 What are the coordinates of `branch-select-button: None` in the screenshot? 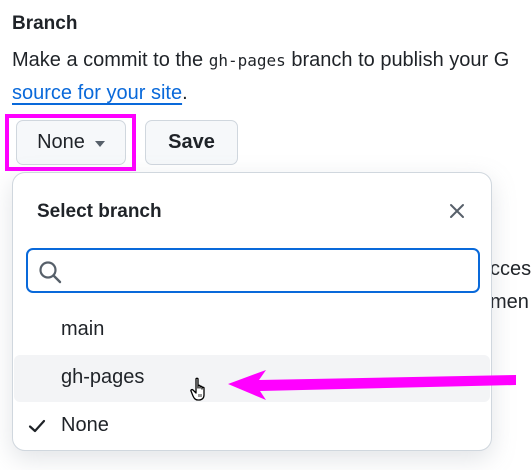 It's located at (71, 142).